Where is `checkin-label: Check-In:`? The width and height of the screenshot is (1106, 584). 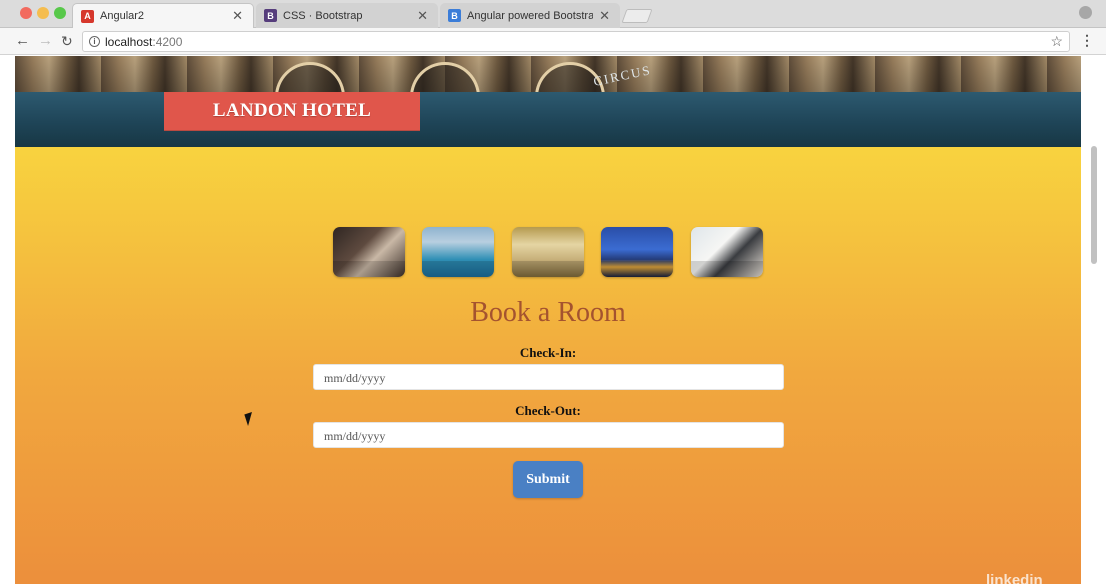
checkin-label: Check-In: is located at coordinates (548, 352).